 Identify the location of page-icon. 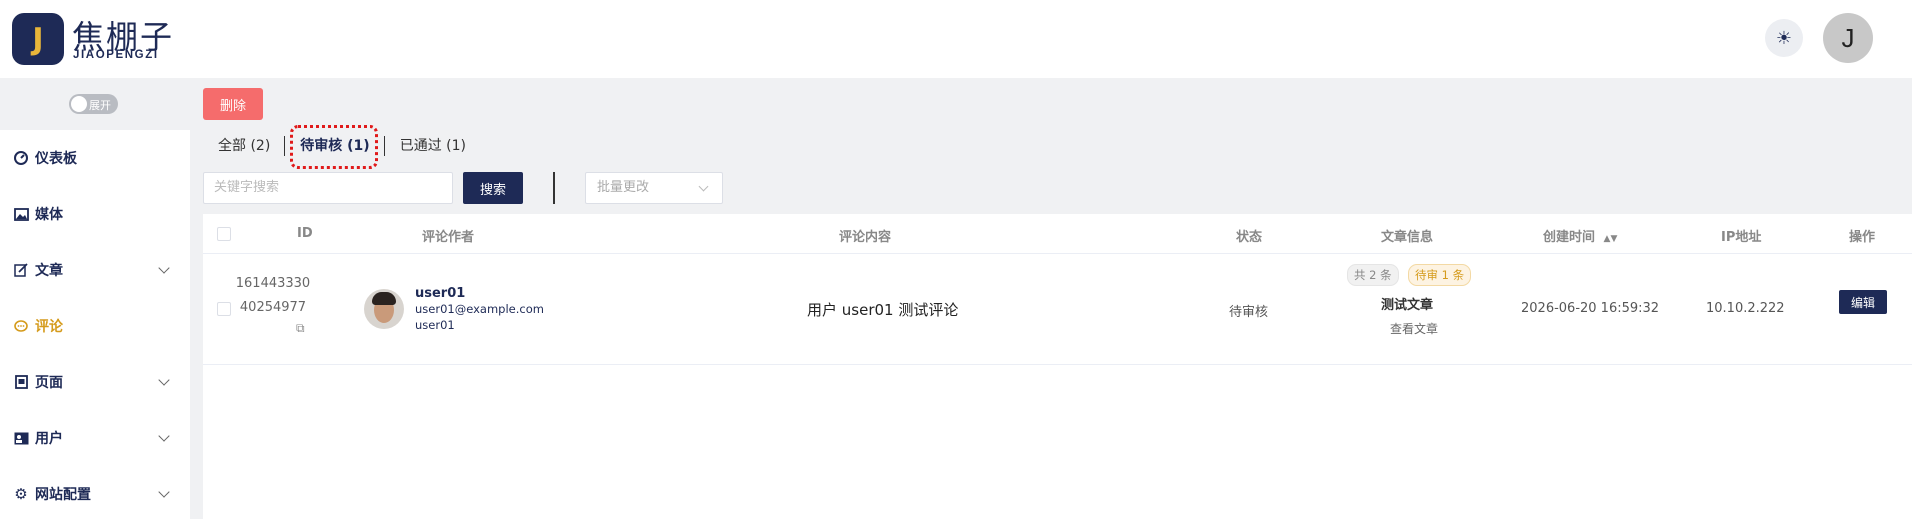
(21, 382).